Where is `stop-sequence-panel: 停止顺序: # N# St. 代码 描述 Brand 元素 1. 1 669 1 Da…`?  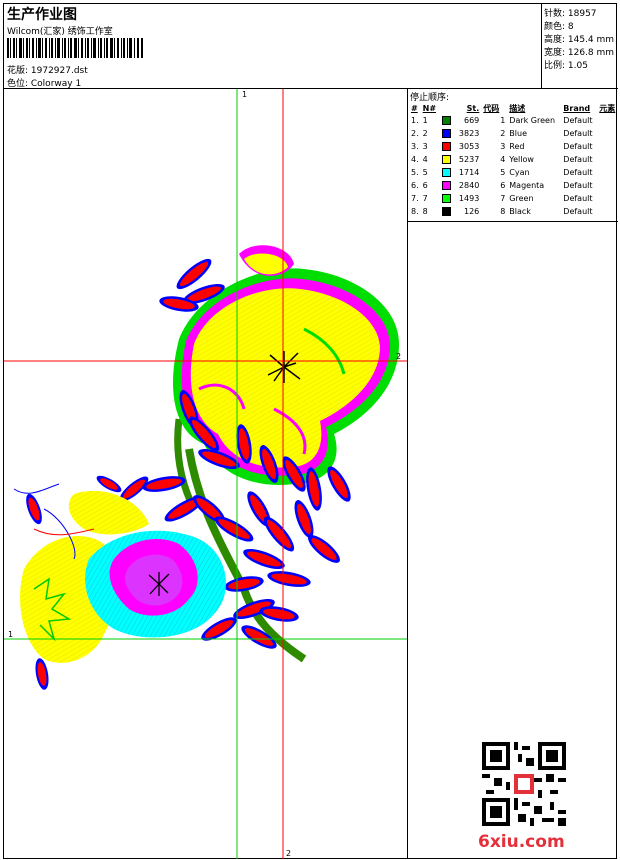
stop-sequence-panel: 停止顺序: # N# St. 代码 描述 Brand 元素 1. 1 669 1 Da… is located at coordinates (513, 155).